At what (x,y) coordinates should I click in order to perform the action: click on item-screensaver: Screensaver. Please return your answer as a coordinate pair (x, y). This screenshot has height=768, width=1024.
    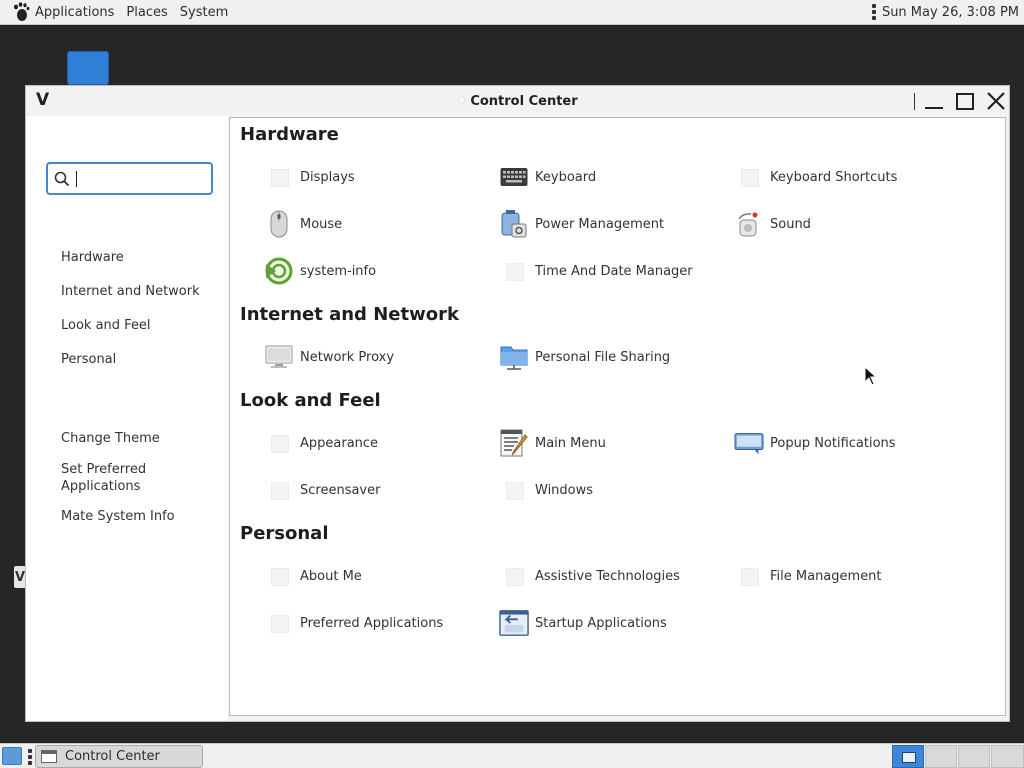
    Looking at the image, I should click on (322, 490).